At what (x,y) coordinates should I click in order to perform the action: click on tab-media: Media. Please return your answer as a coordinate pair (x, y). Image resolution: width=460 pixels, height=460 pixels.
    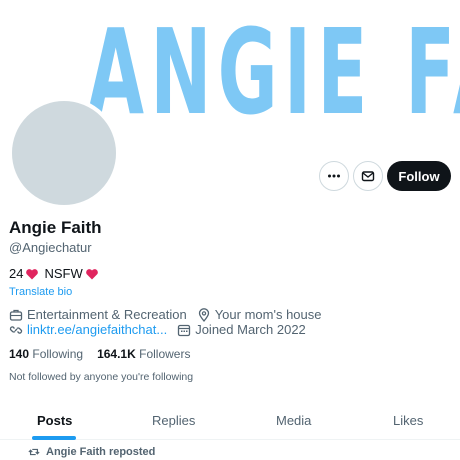
    Looking at the image, I should click on (293, 420).